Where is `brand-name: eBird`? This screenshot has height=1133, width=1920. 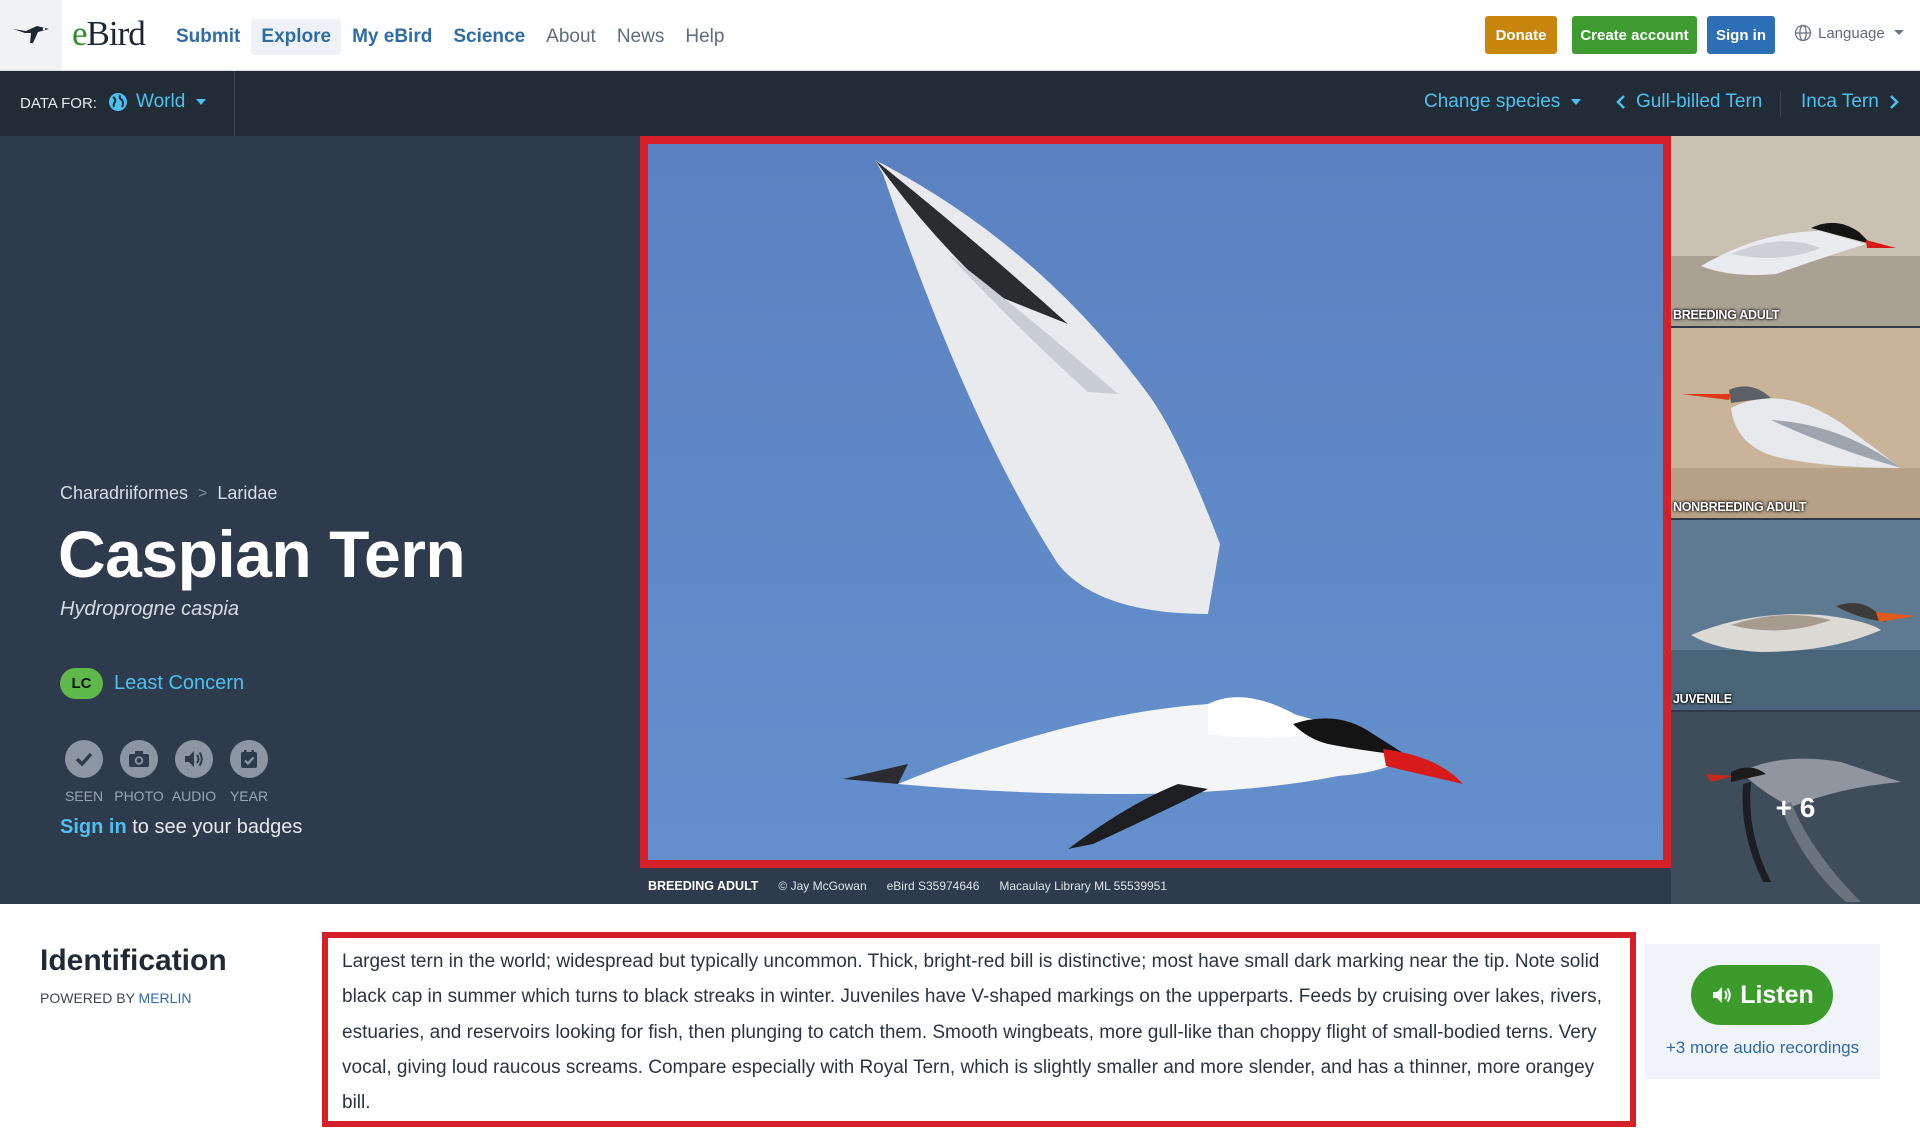
brand-name: eBird is located at coordinates (109, 34).